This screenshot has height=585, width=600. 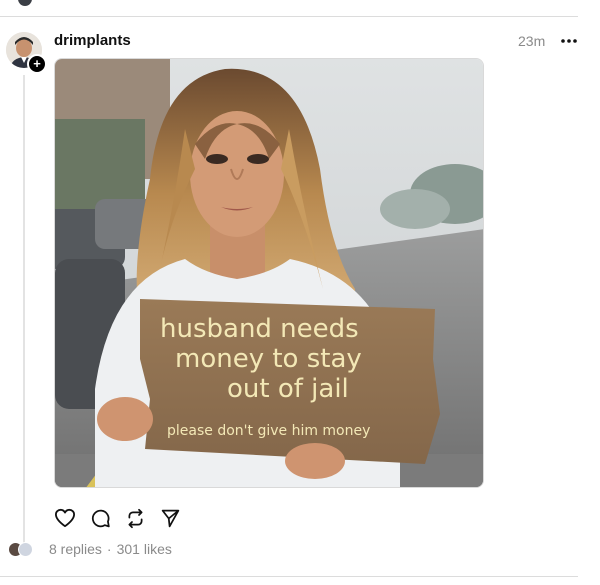 I want to click on sign-line-1: husband needs, so click(x=259, y=329).